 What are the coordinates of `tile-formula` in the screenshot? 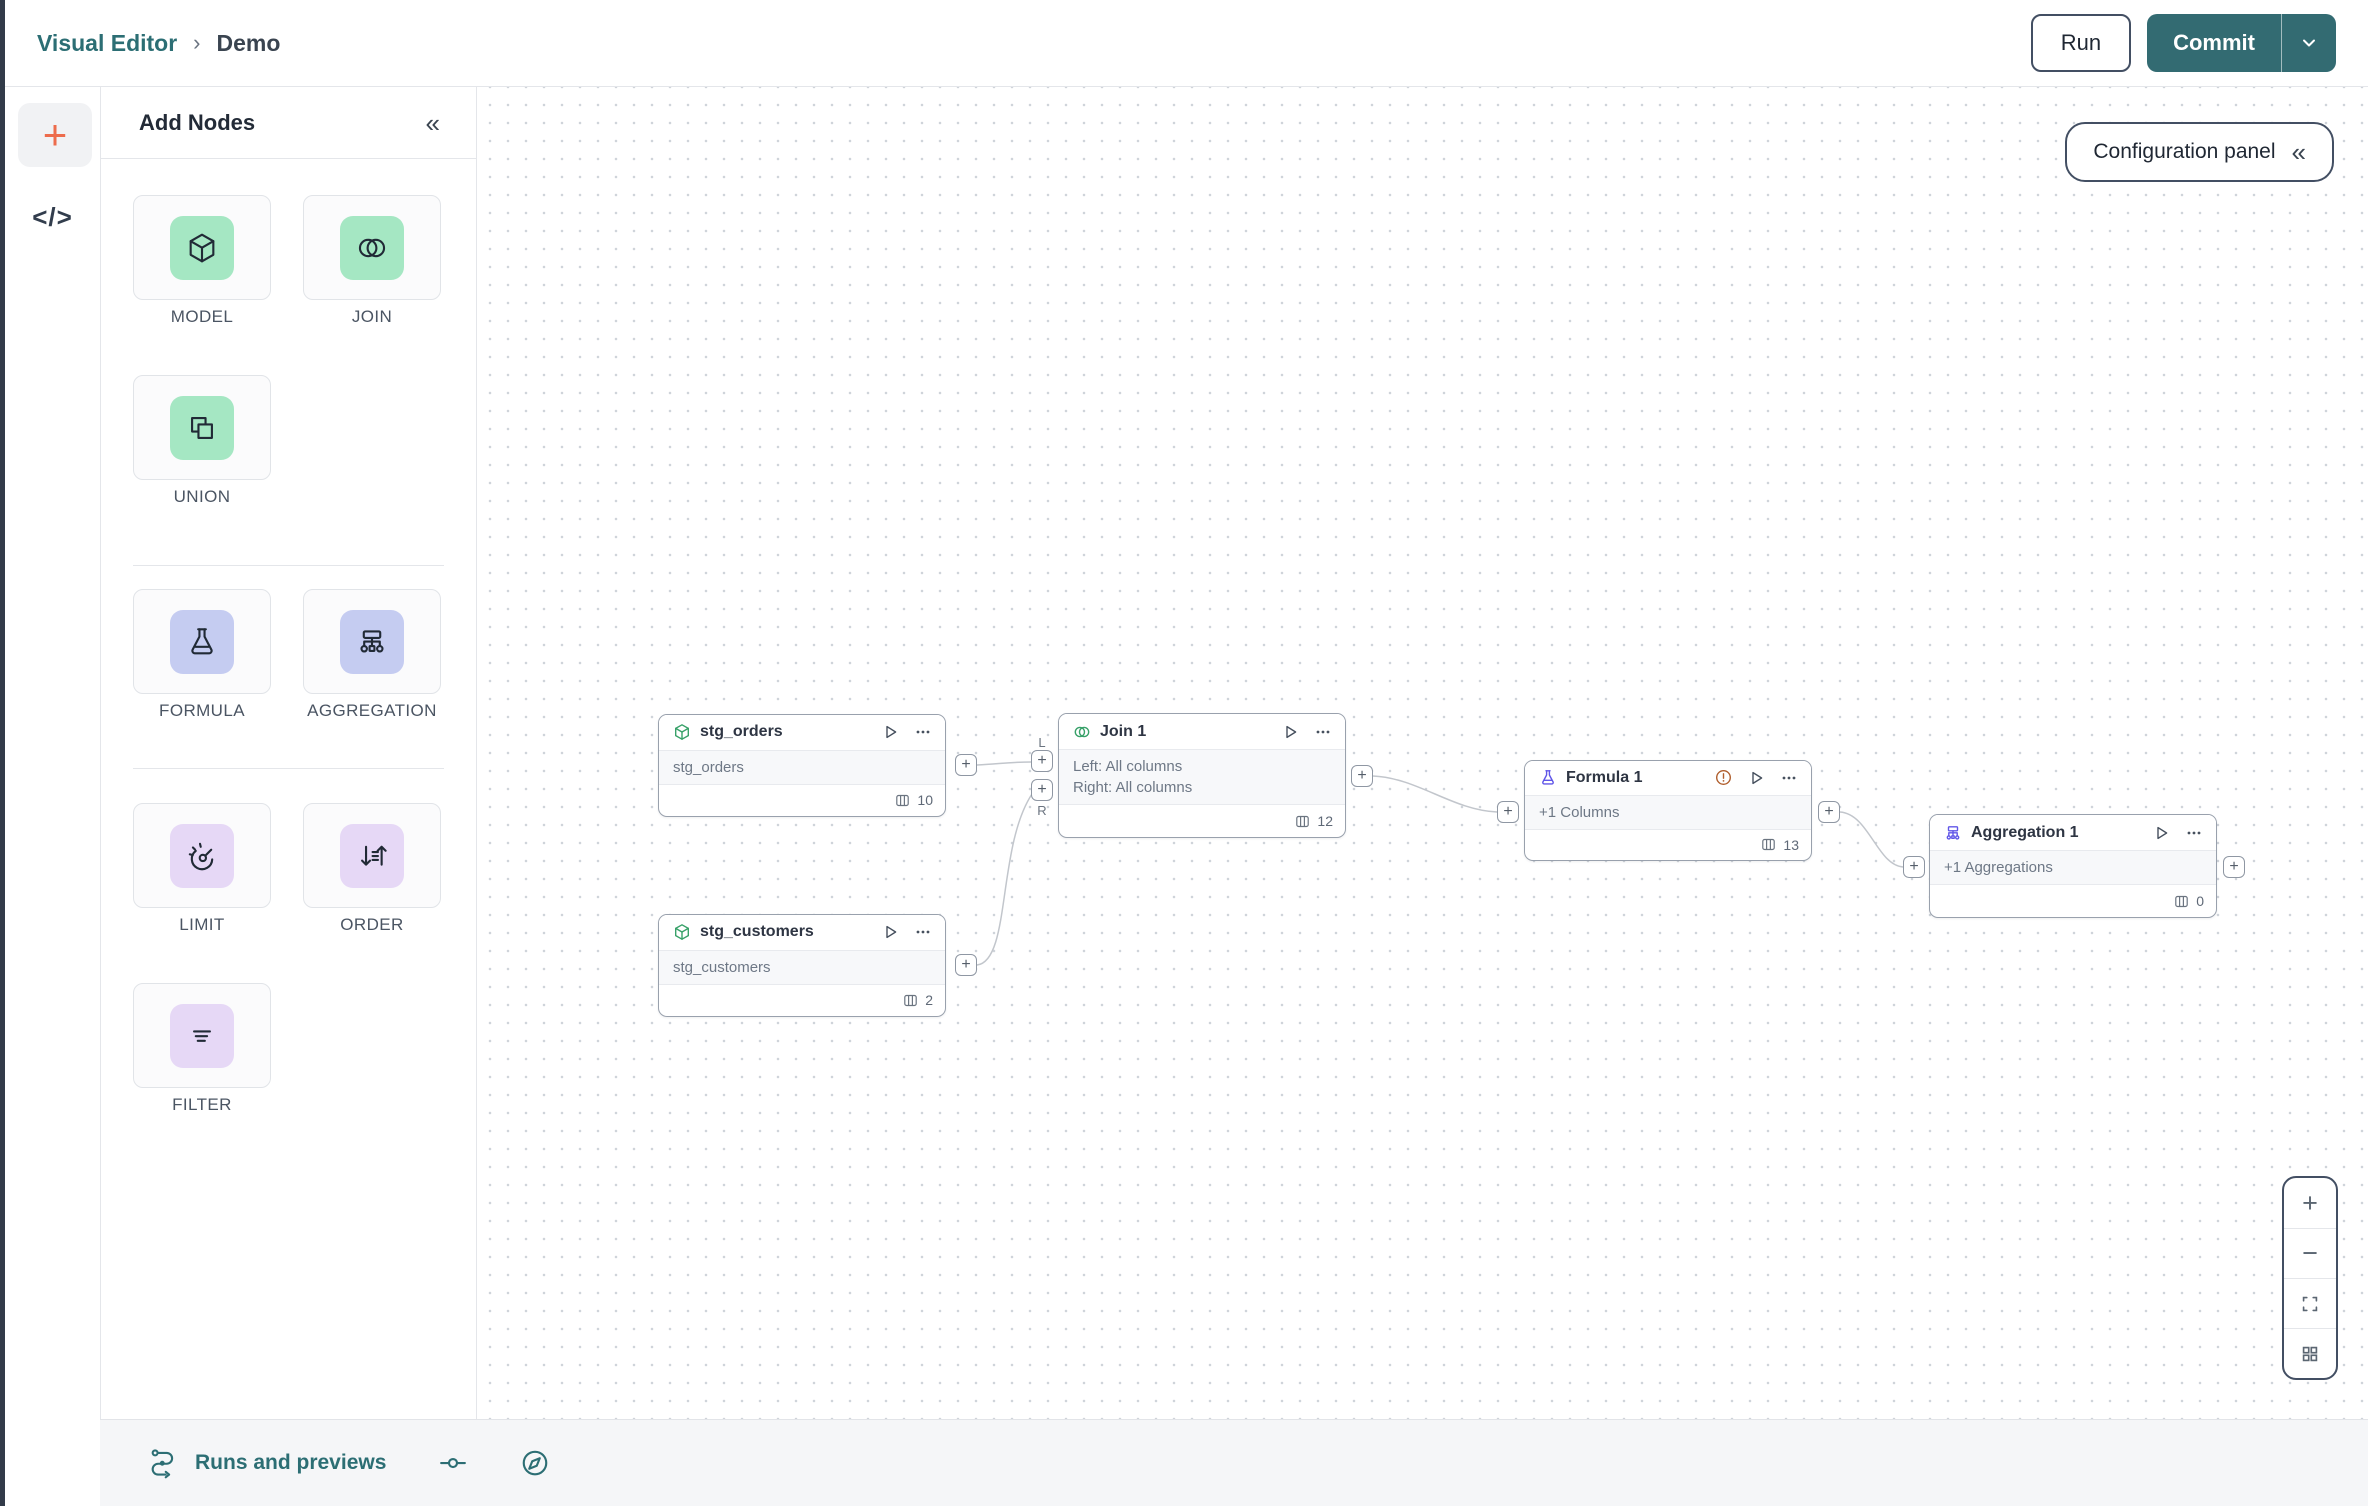 It's located at (202, 641).